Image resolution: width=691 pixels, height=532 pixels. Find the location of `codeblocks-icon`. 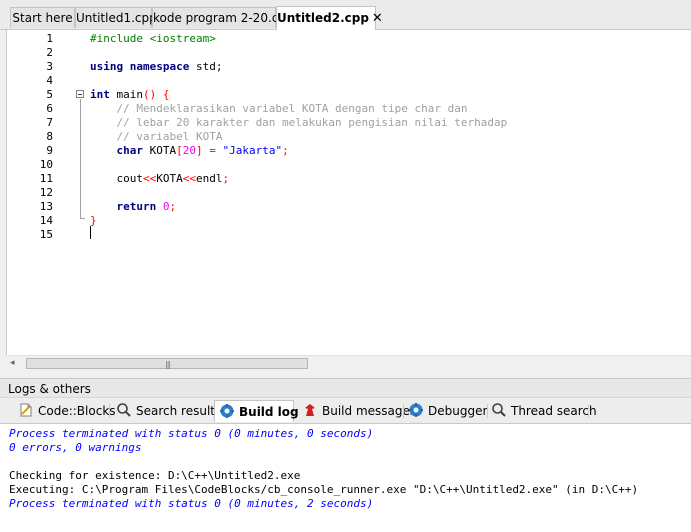

codeblocks-icon is located at coordinates (26, 410).